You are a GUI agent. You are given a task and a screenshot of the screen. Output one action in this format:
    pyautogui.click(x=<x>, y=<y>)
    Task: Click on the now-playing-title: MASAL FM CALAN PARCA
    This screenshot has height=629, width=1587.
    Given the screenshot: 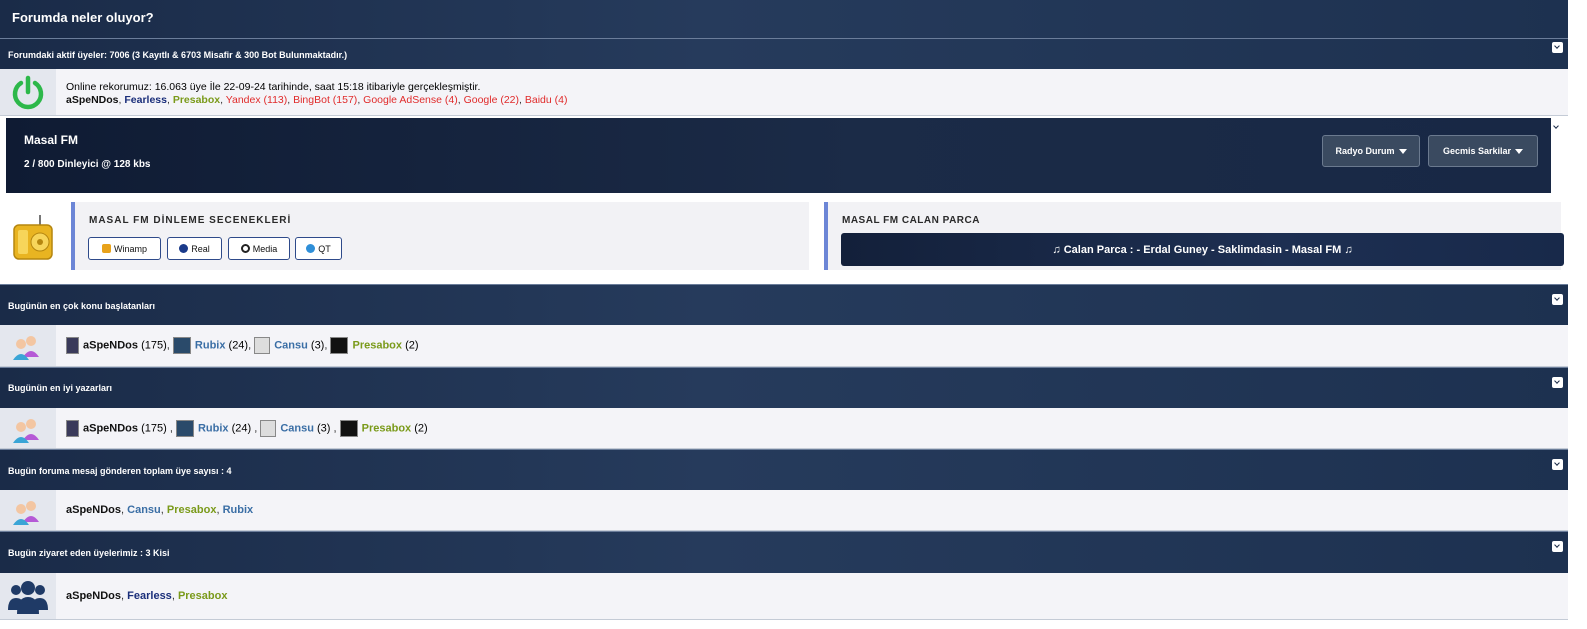 What is the action you would take?
    pyautogui.click(x=911, y=220)
    